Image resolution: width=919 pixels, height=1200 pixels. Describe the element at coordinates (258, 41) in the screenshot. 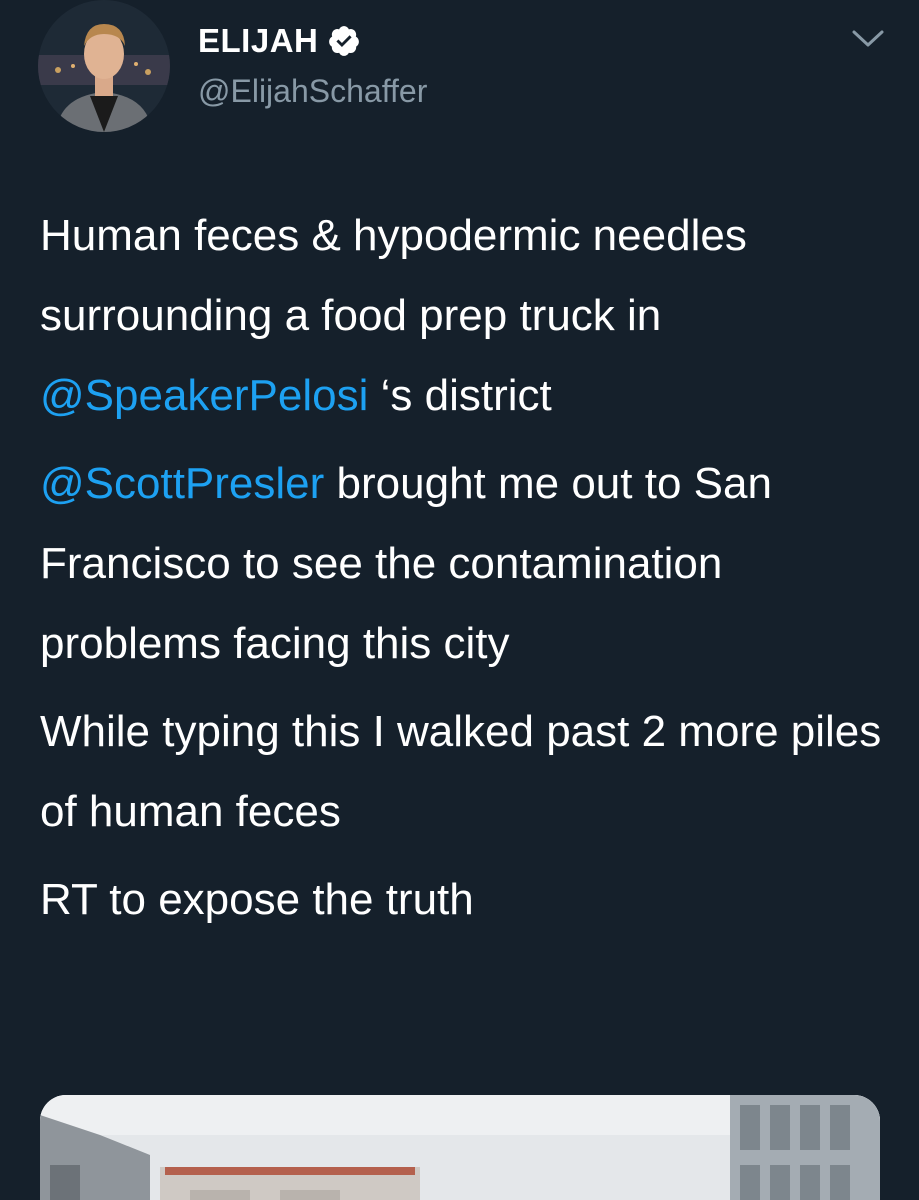

I see `display-name: ELIJAH` at that location.